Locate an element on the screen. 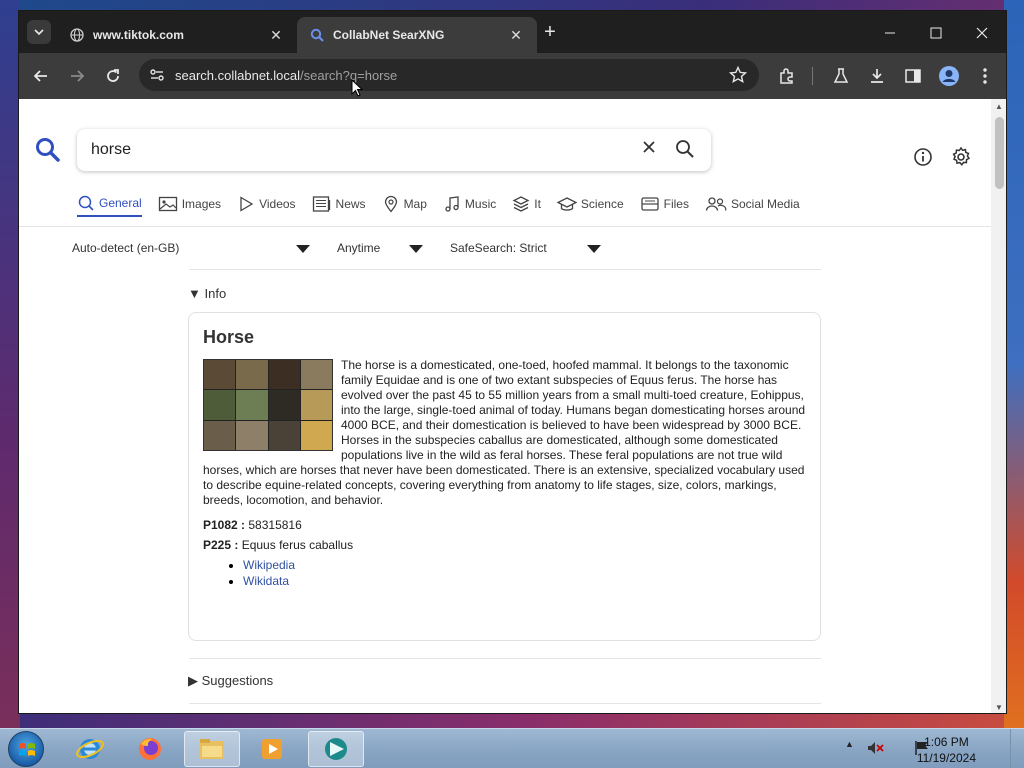  back-button is located at coordinates (41, 76).